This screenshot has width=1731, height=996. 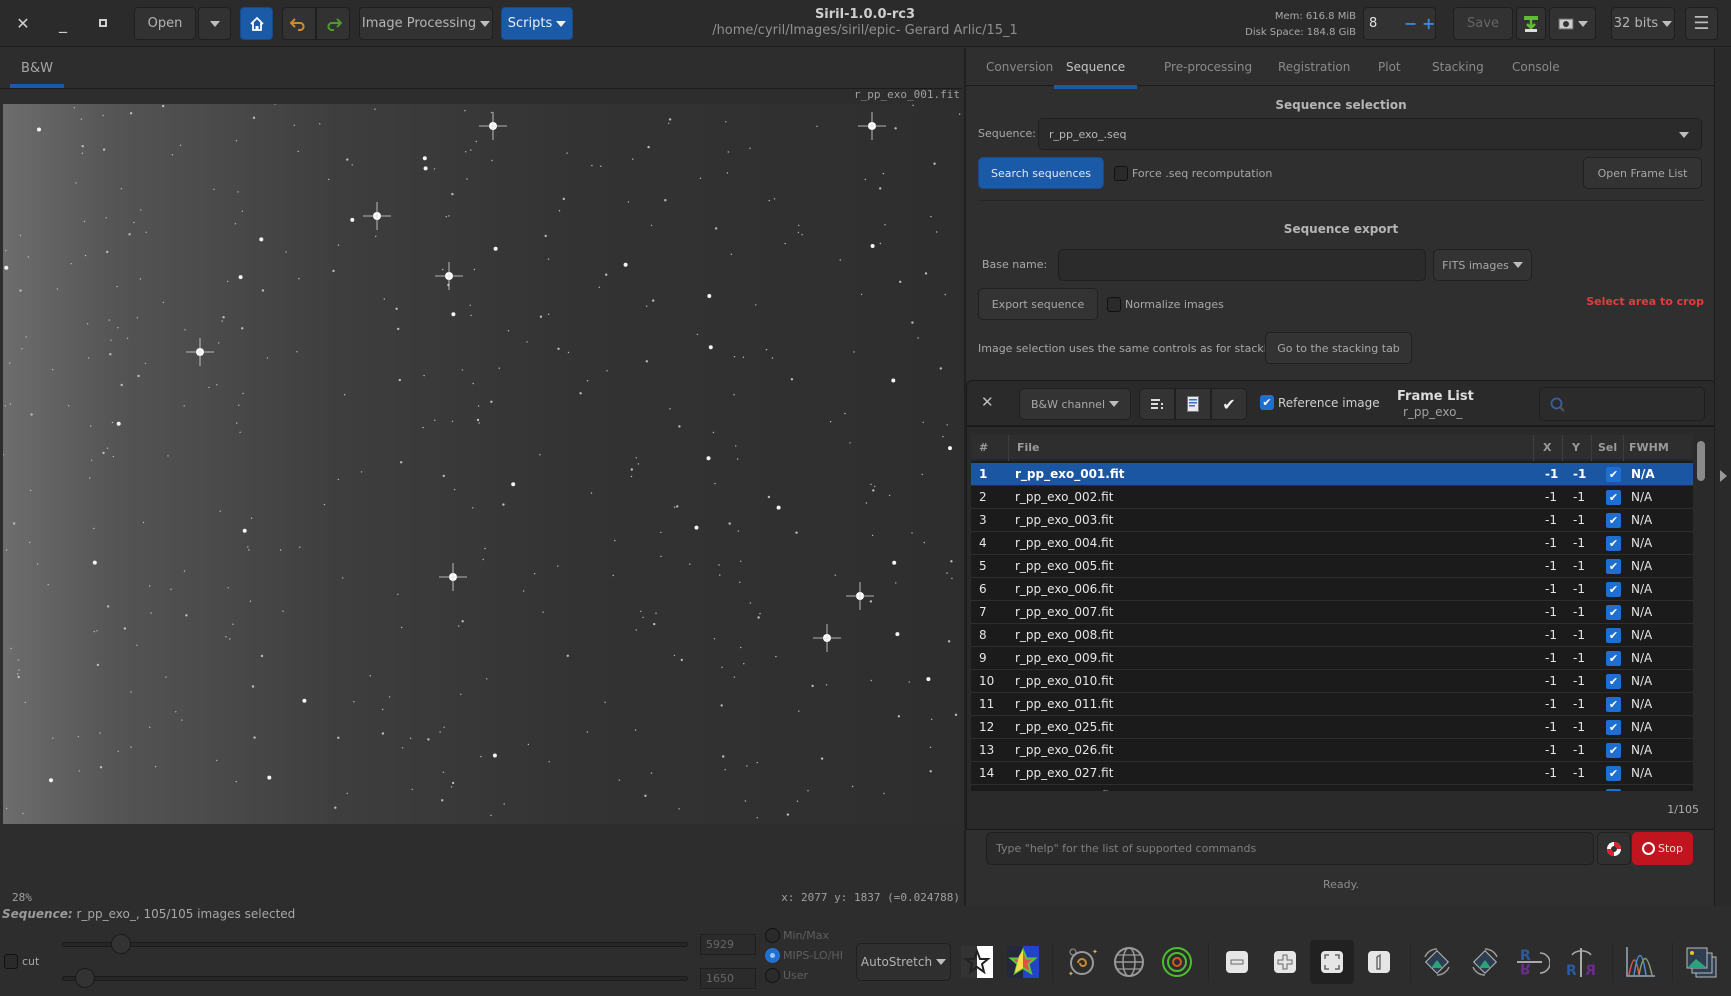 What do you see at coordinates (1165, 304) in the screenshot?
I see `normalize-images-checkbox: Normalize images` at bounding box center [1165, 304].